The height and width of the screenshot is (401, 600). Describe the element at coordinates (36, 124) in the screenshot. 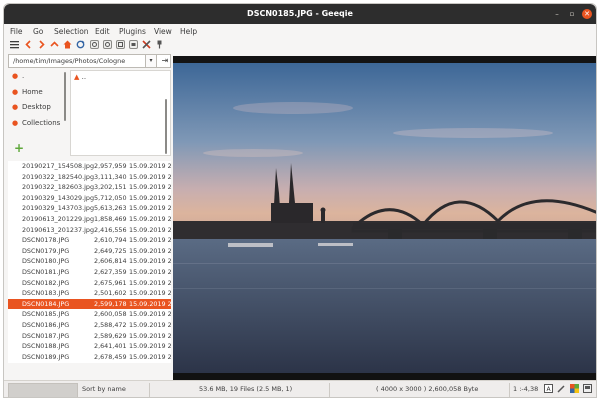

I see `bookmark-collections: ● Collections` at that location.